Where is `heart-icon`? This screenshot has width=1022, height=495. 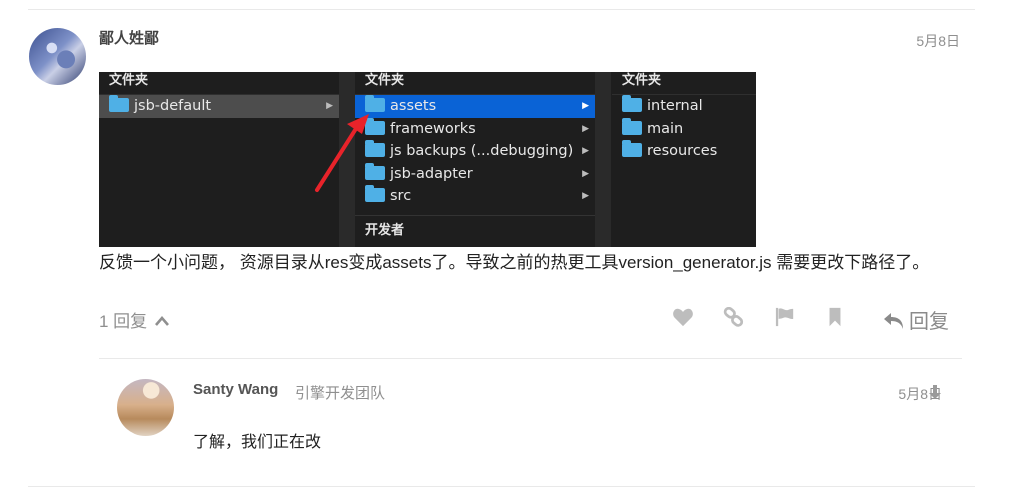 heart-icon is located at coordinates (683, 317).